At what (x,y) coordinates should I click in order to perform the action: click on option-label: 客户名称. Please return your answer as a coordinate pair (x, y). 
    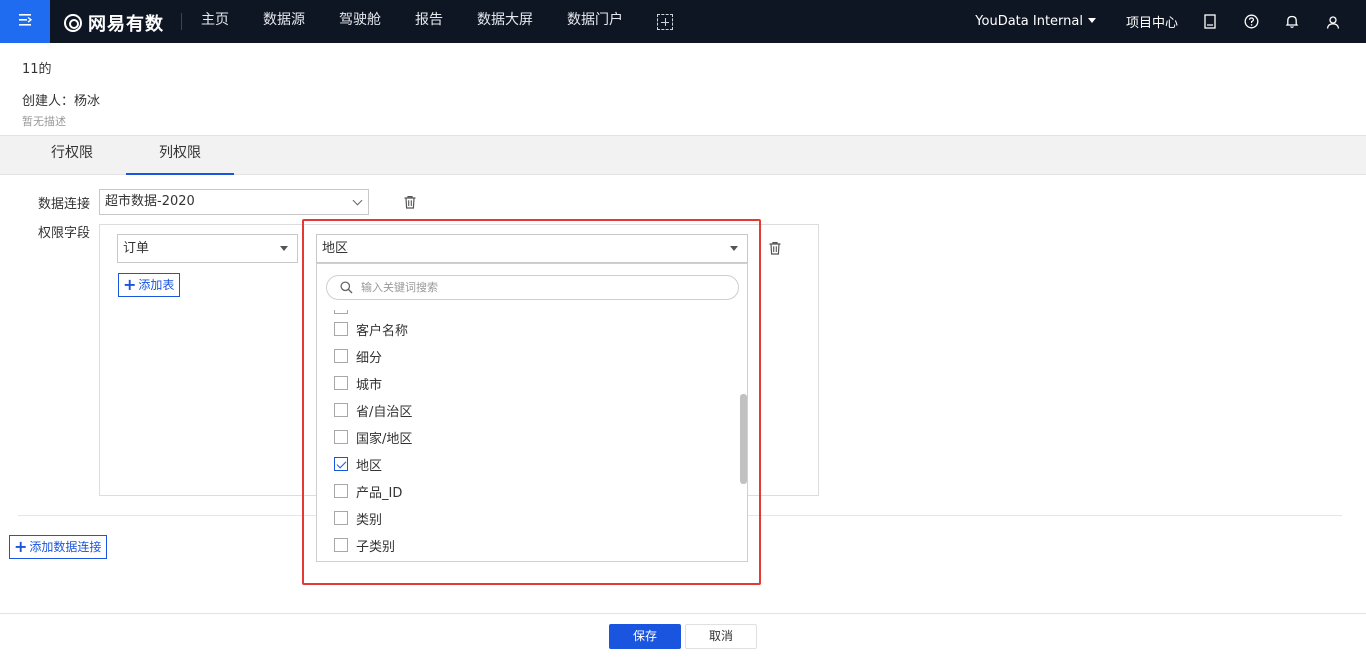
    Looking at the image, I should click on (382, 331).